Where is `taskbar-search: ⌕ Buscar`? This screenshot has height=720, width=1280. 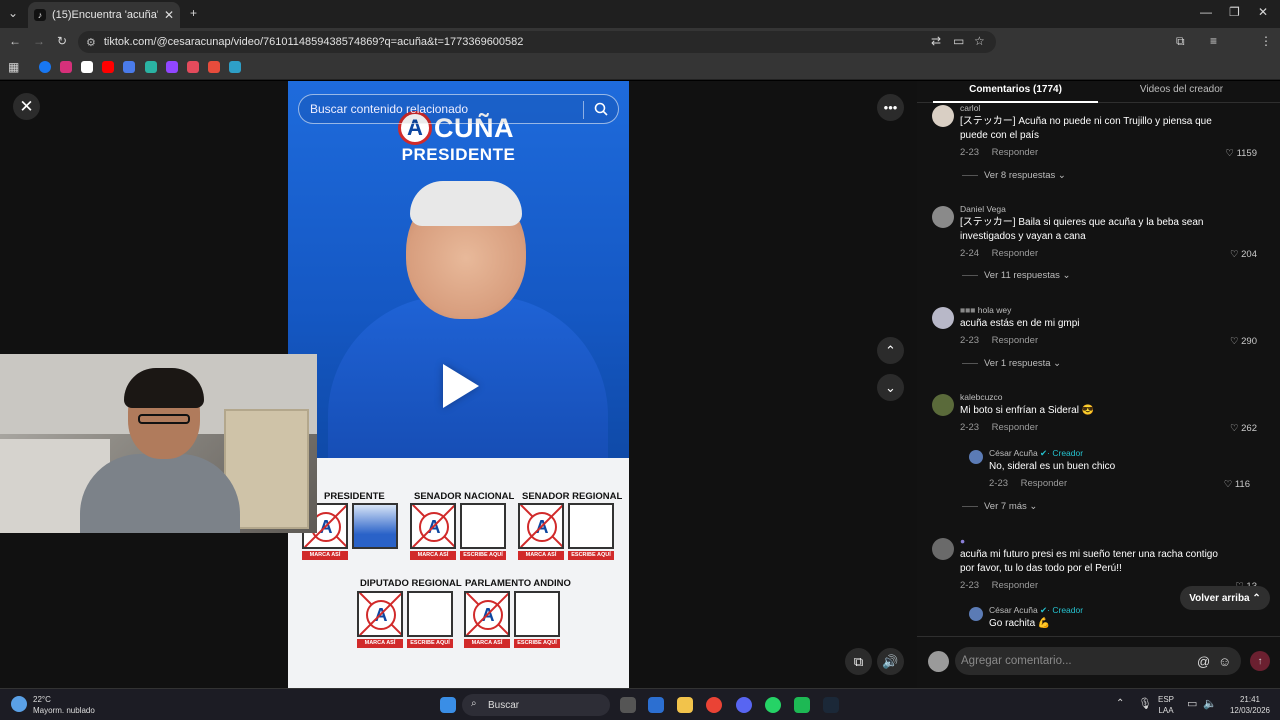
taskbar-search: ⌕ Buscar is located at coordinates (536, 705).